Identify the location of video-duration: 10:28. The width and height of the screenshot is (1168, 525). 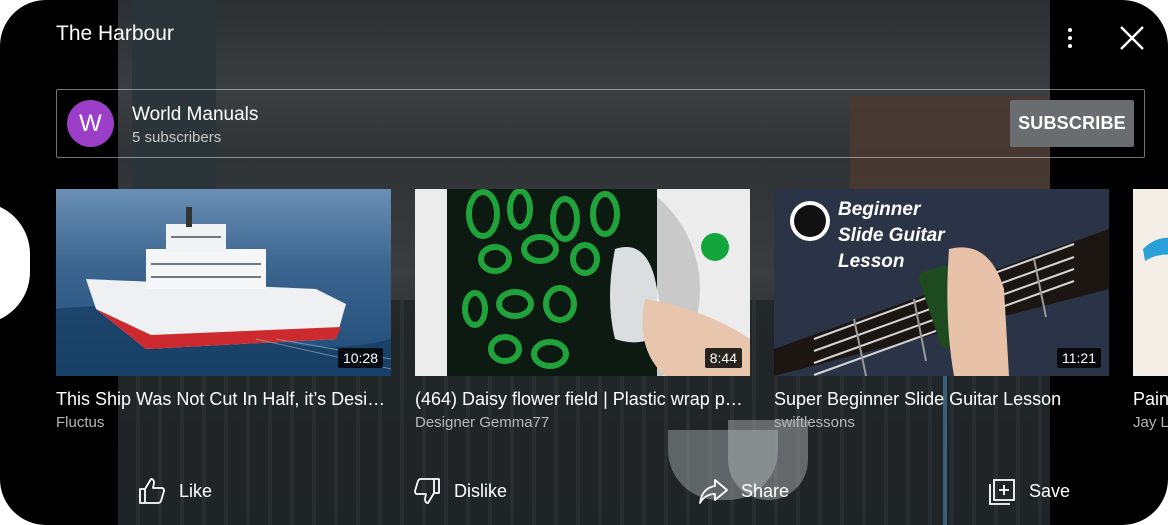
(360, 358).